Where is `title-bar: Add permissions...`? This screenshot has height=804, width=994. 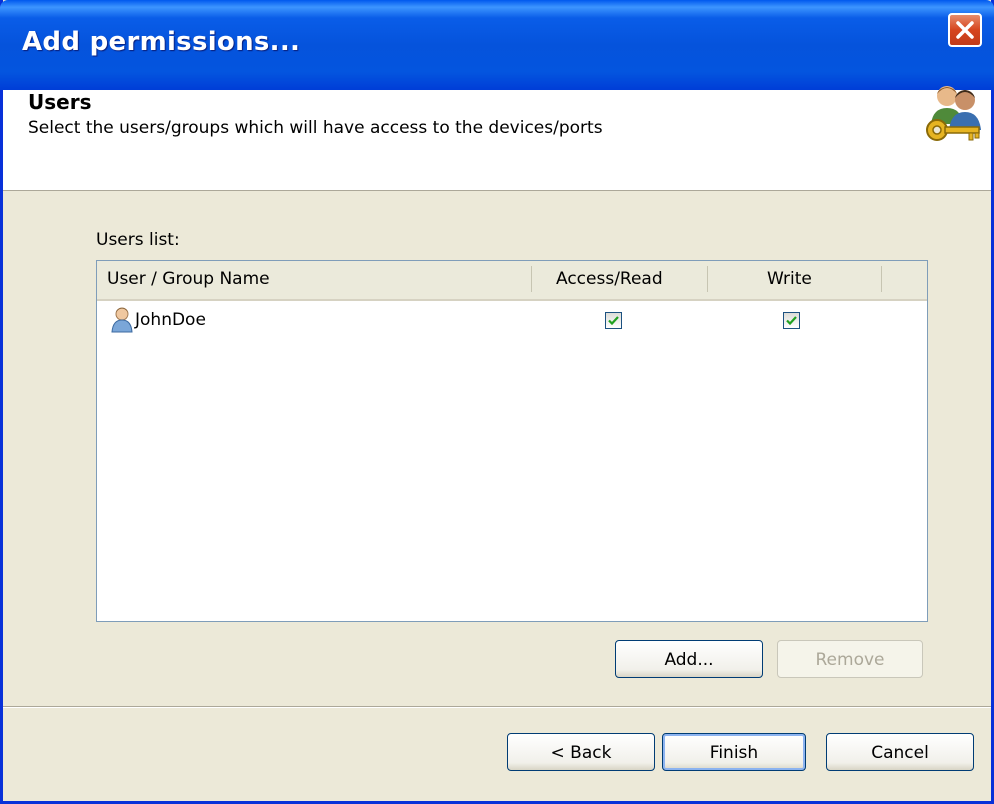
title-bar: Add permissions... is located at coordinates (497, 45).